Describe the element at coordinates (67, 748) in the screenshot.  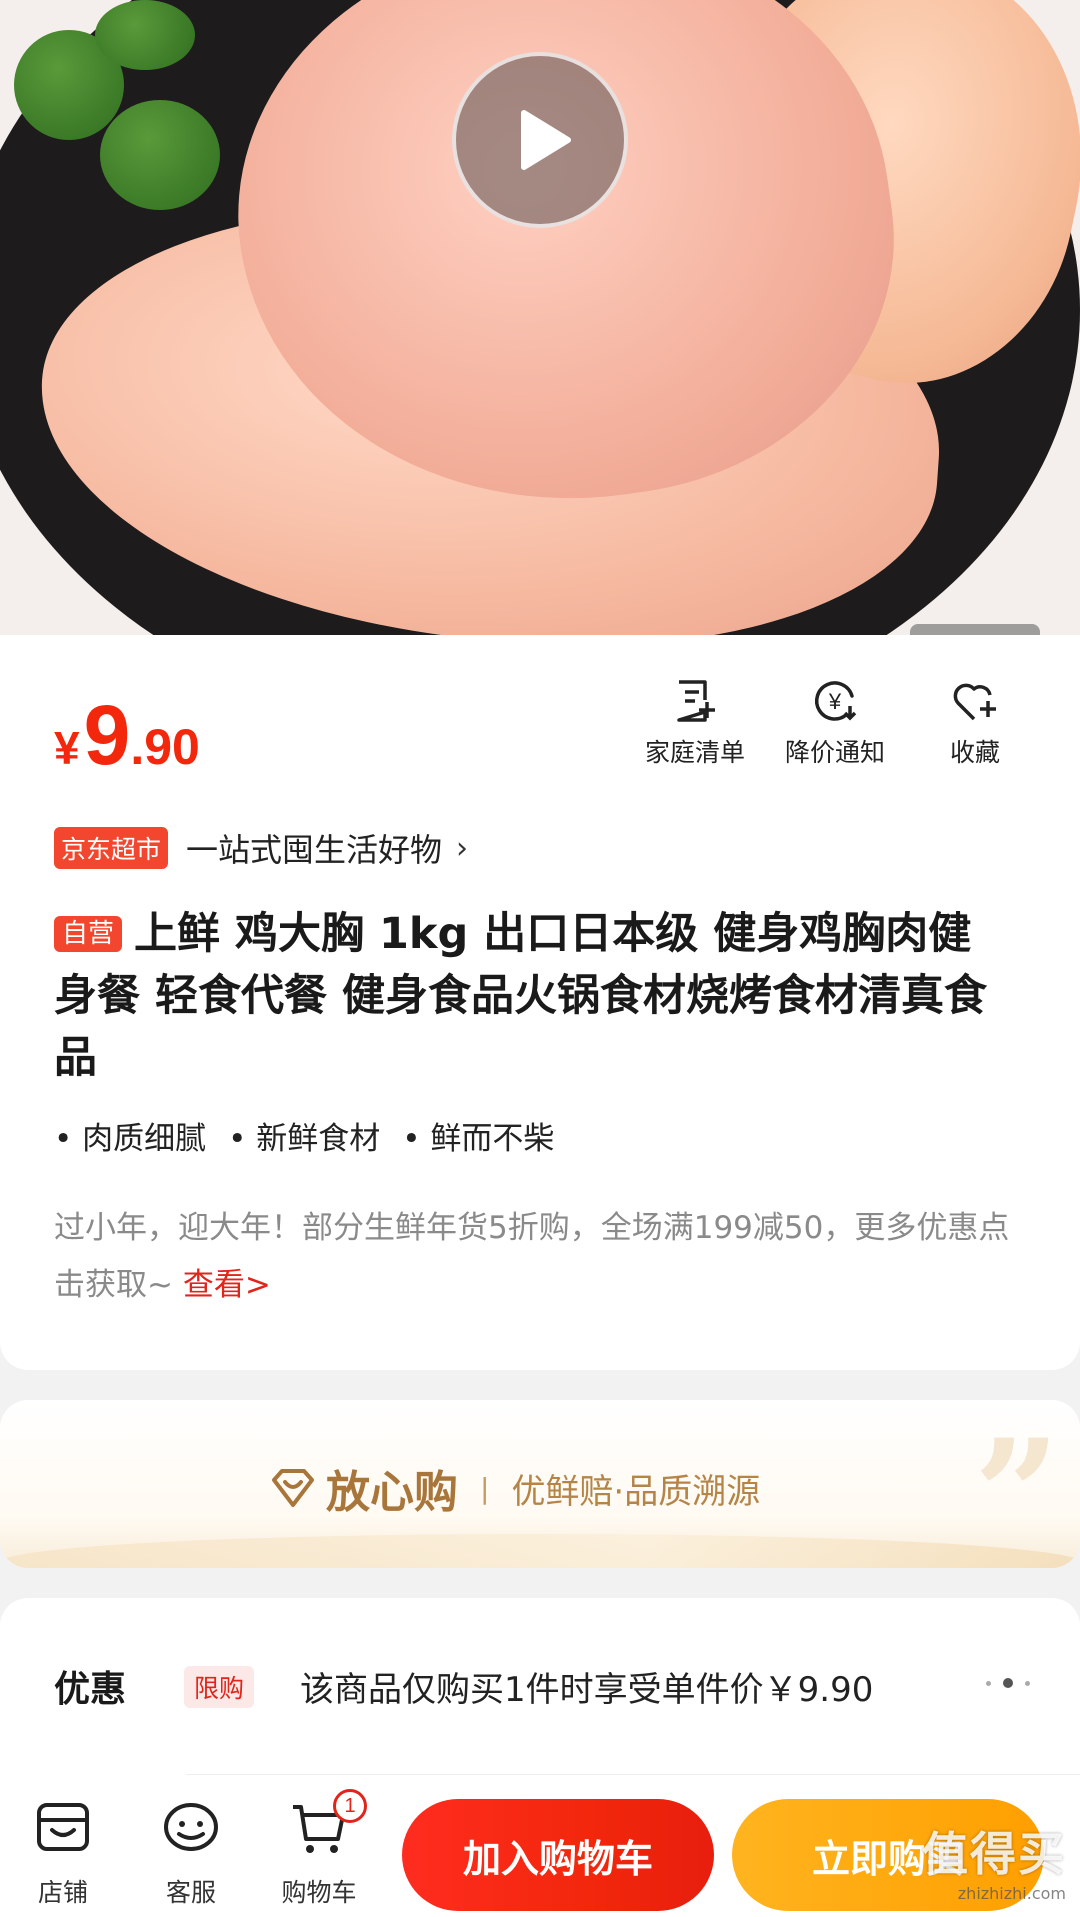
I see `price-currency: ¥` at that location.